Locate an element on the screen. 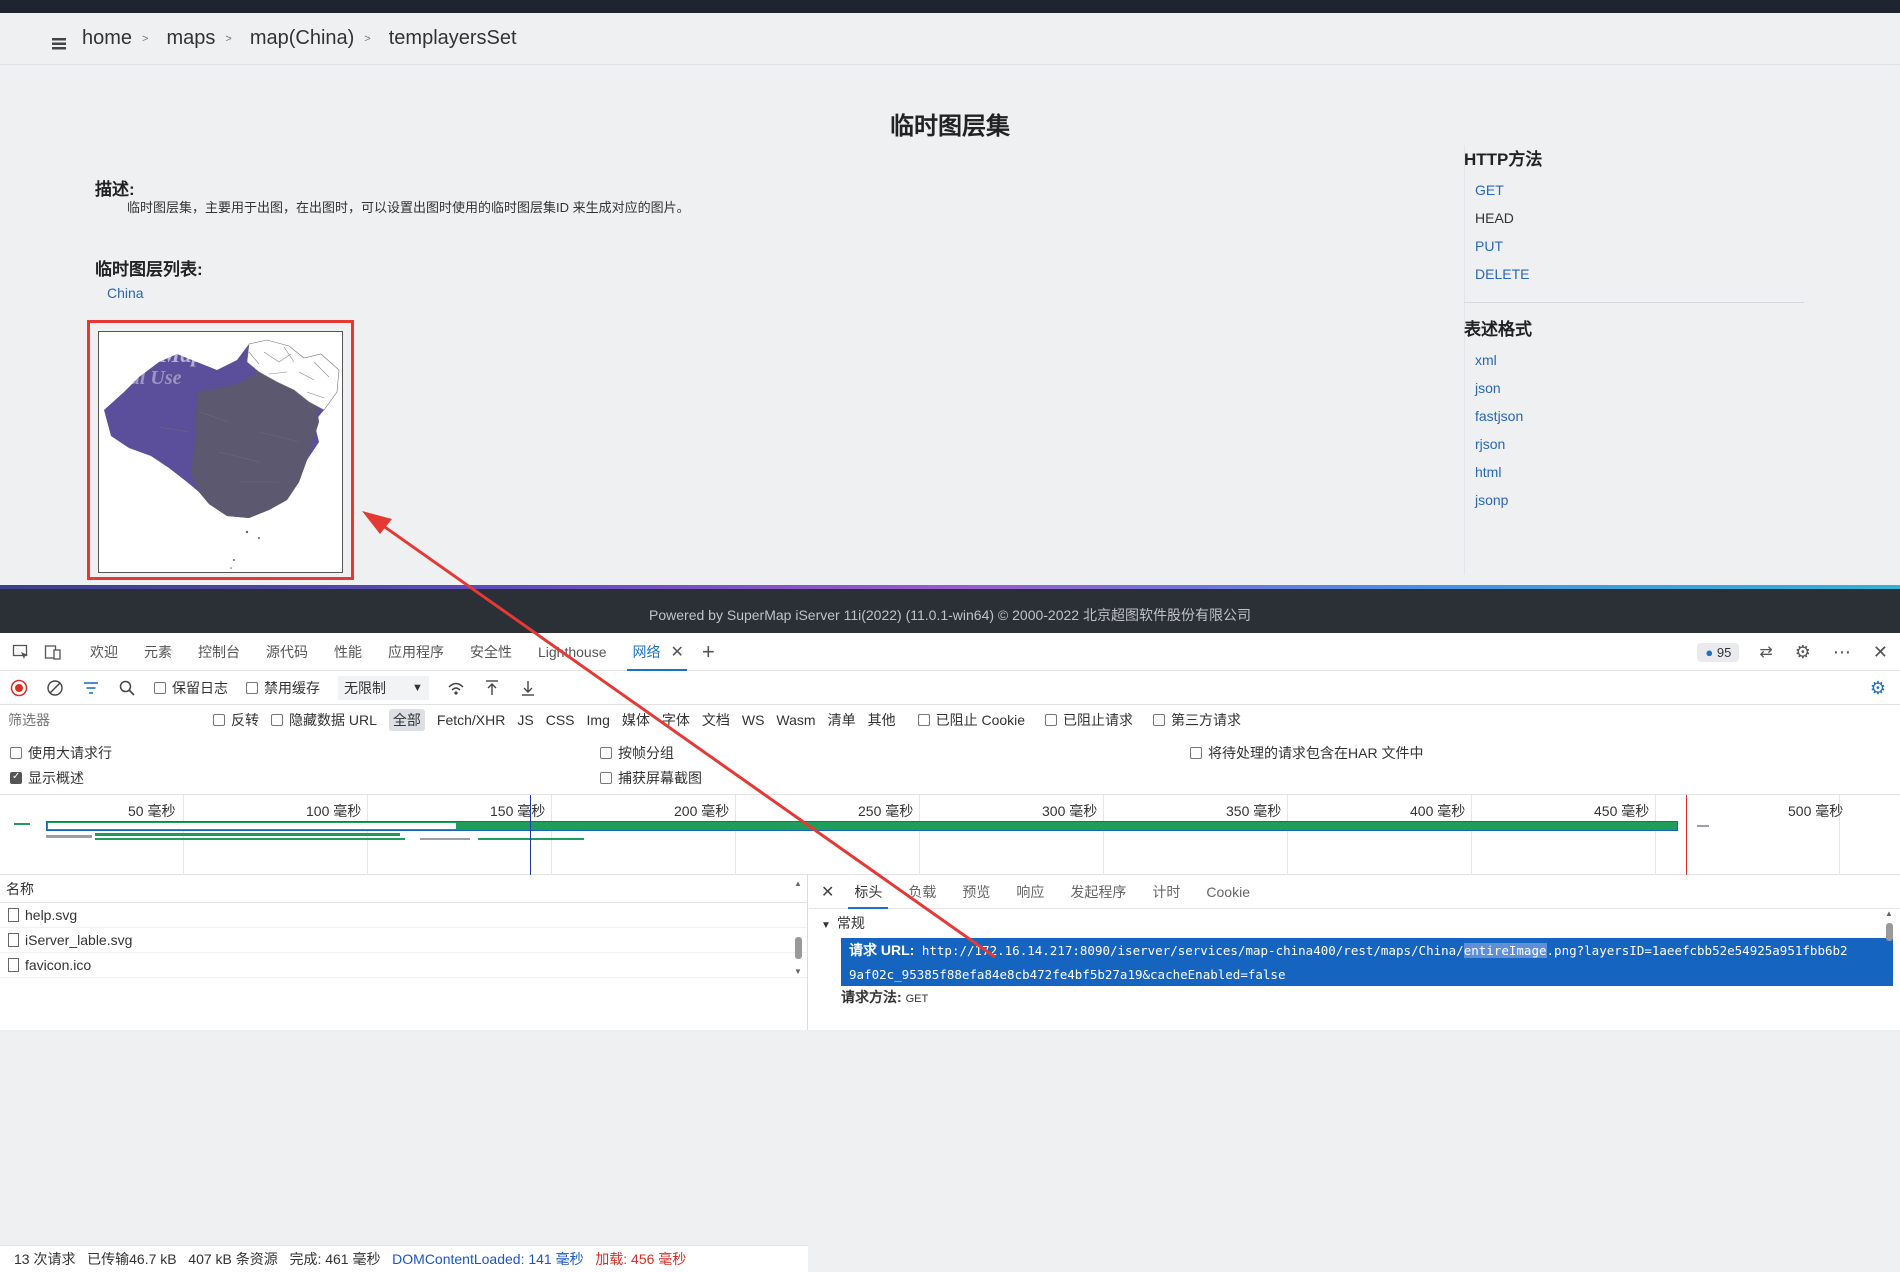 This screenshot has height=1272, width=1900. breadcrumb-home: home is located at coordinates (107, 38).